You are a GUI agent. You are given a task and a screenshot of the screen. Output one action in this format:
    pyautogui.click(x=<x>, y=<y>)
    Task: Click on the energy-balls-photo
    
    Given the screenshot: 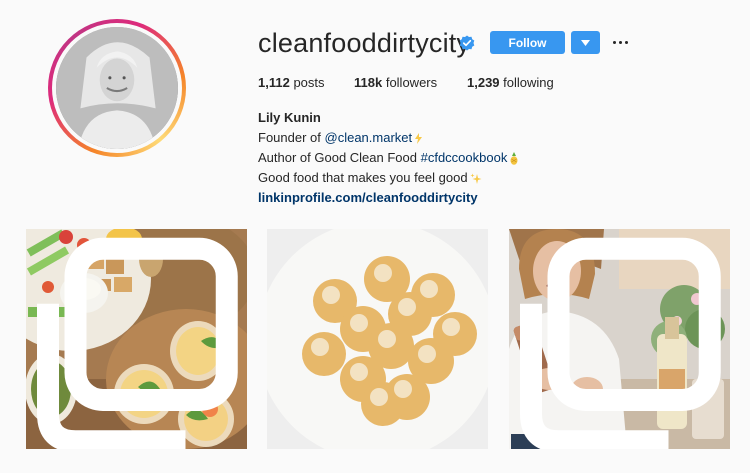 What is the action you would take?
    pyautogui.click(x=377, y=339)
    